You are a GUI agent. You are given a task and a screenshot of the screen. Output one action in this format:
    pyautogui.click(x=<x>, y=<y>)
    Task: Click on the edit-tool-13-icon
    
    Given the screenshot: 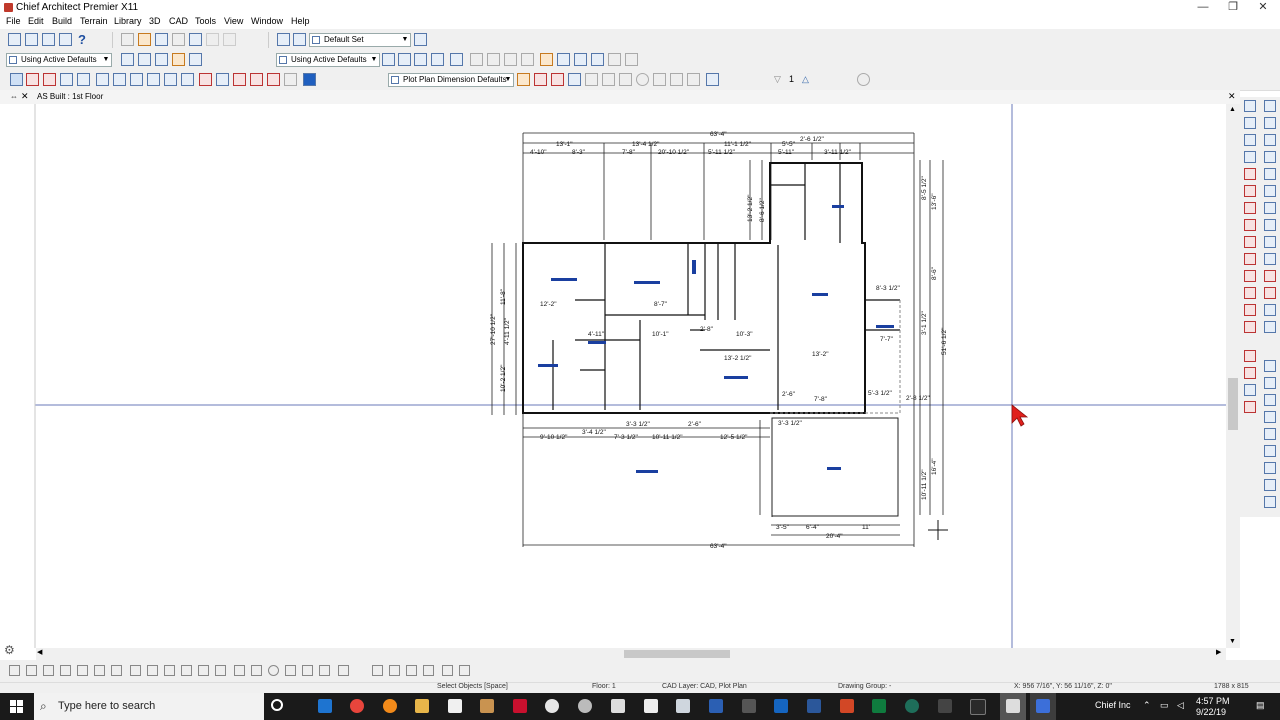 What is the action you would take?
    pyautogui.click(x=220, y=670)
    